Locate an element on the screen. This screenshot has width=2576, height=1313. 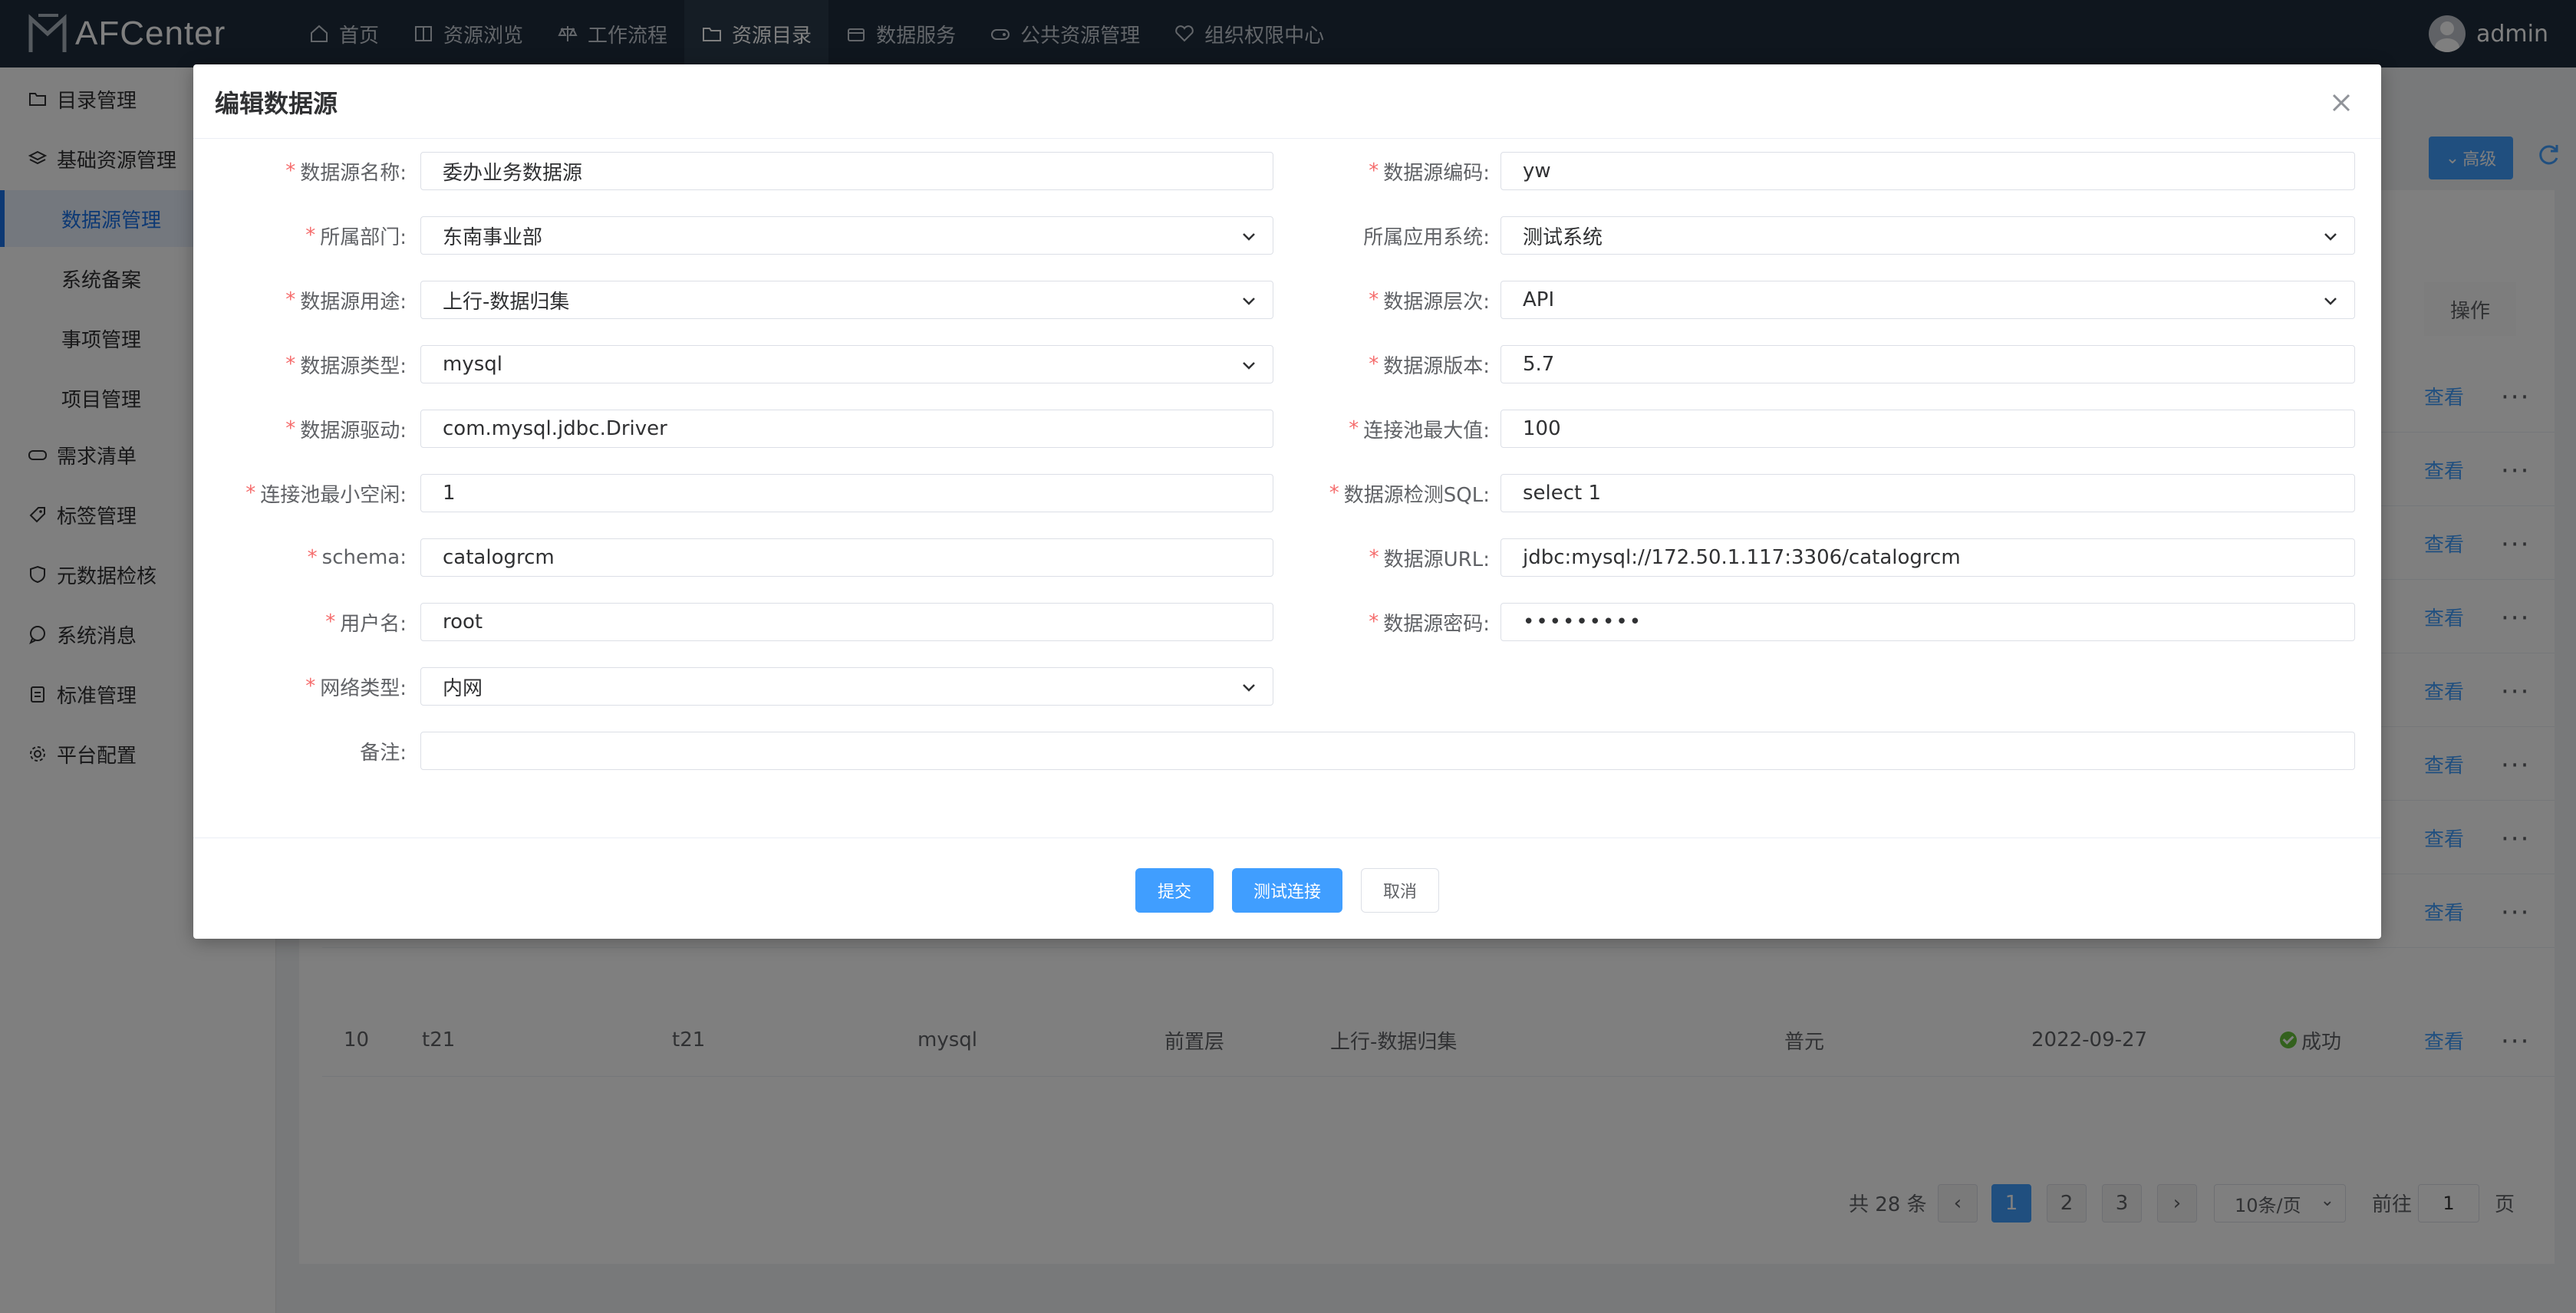
check-sql-input: select 1 is located at coordinates (1927, 493).